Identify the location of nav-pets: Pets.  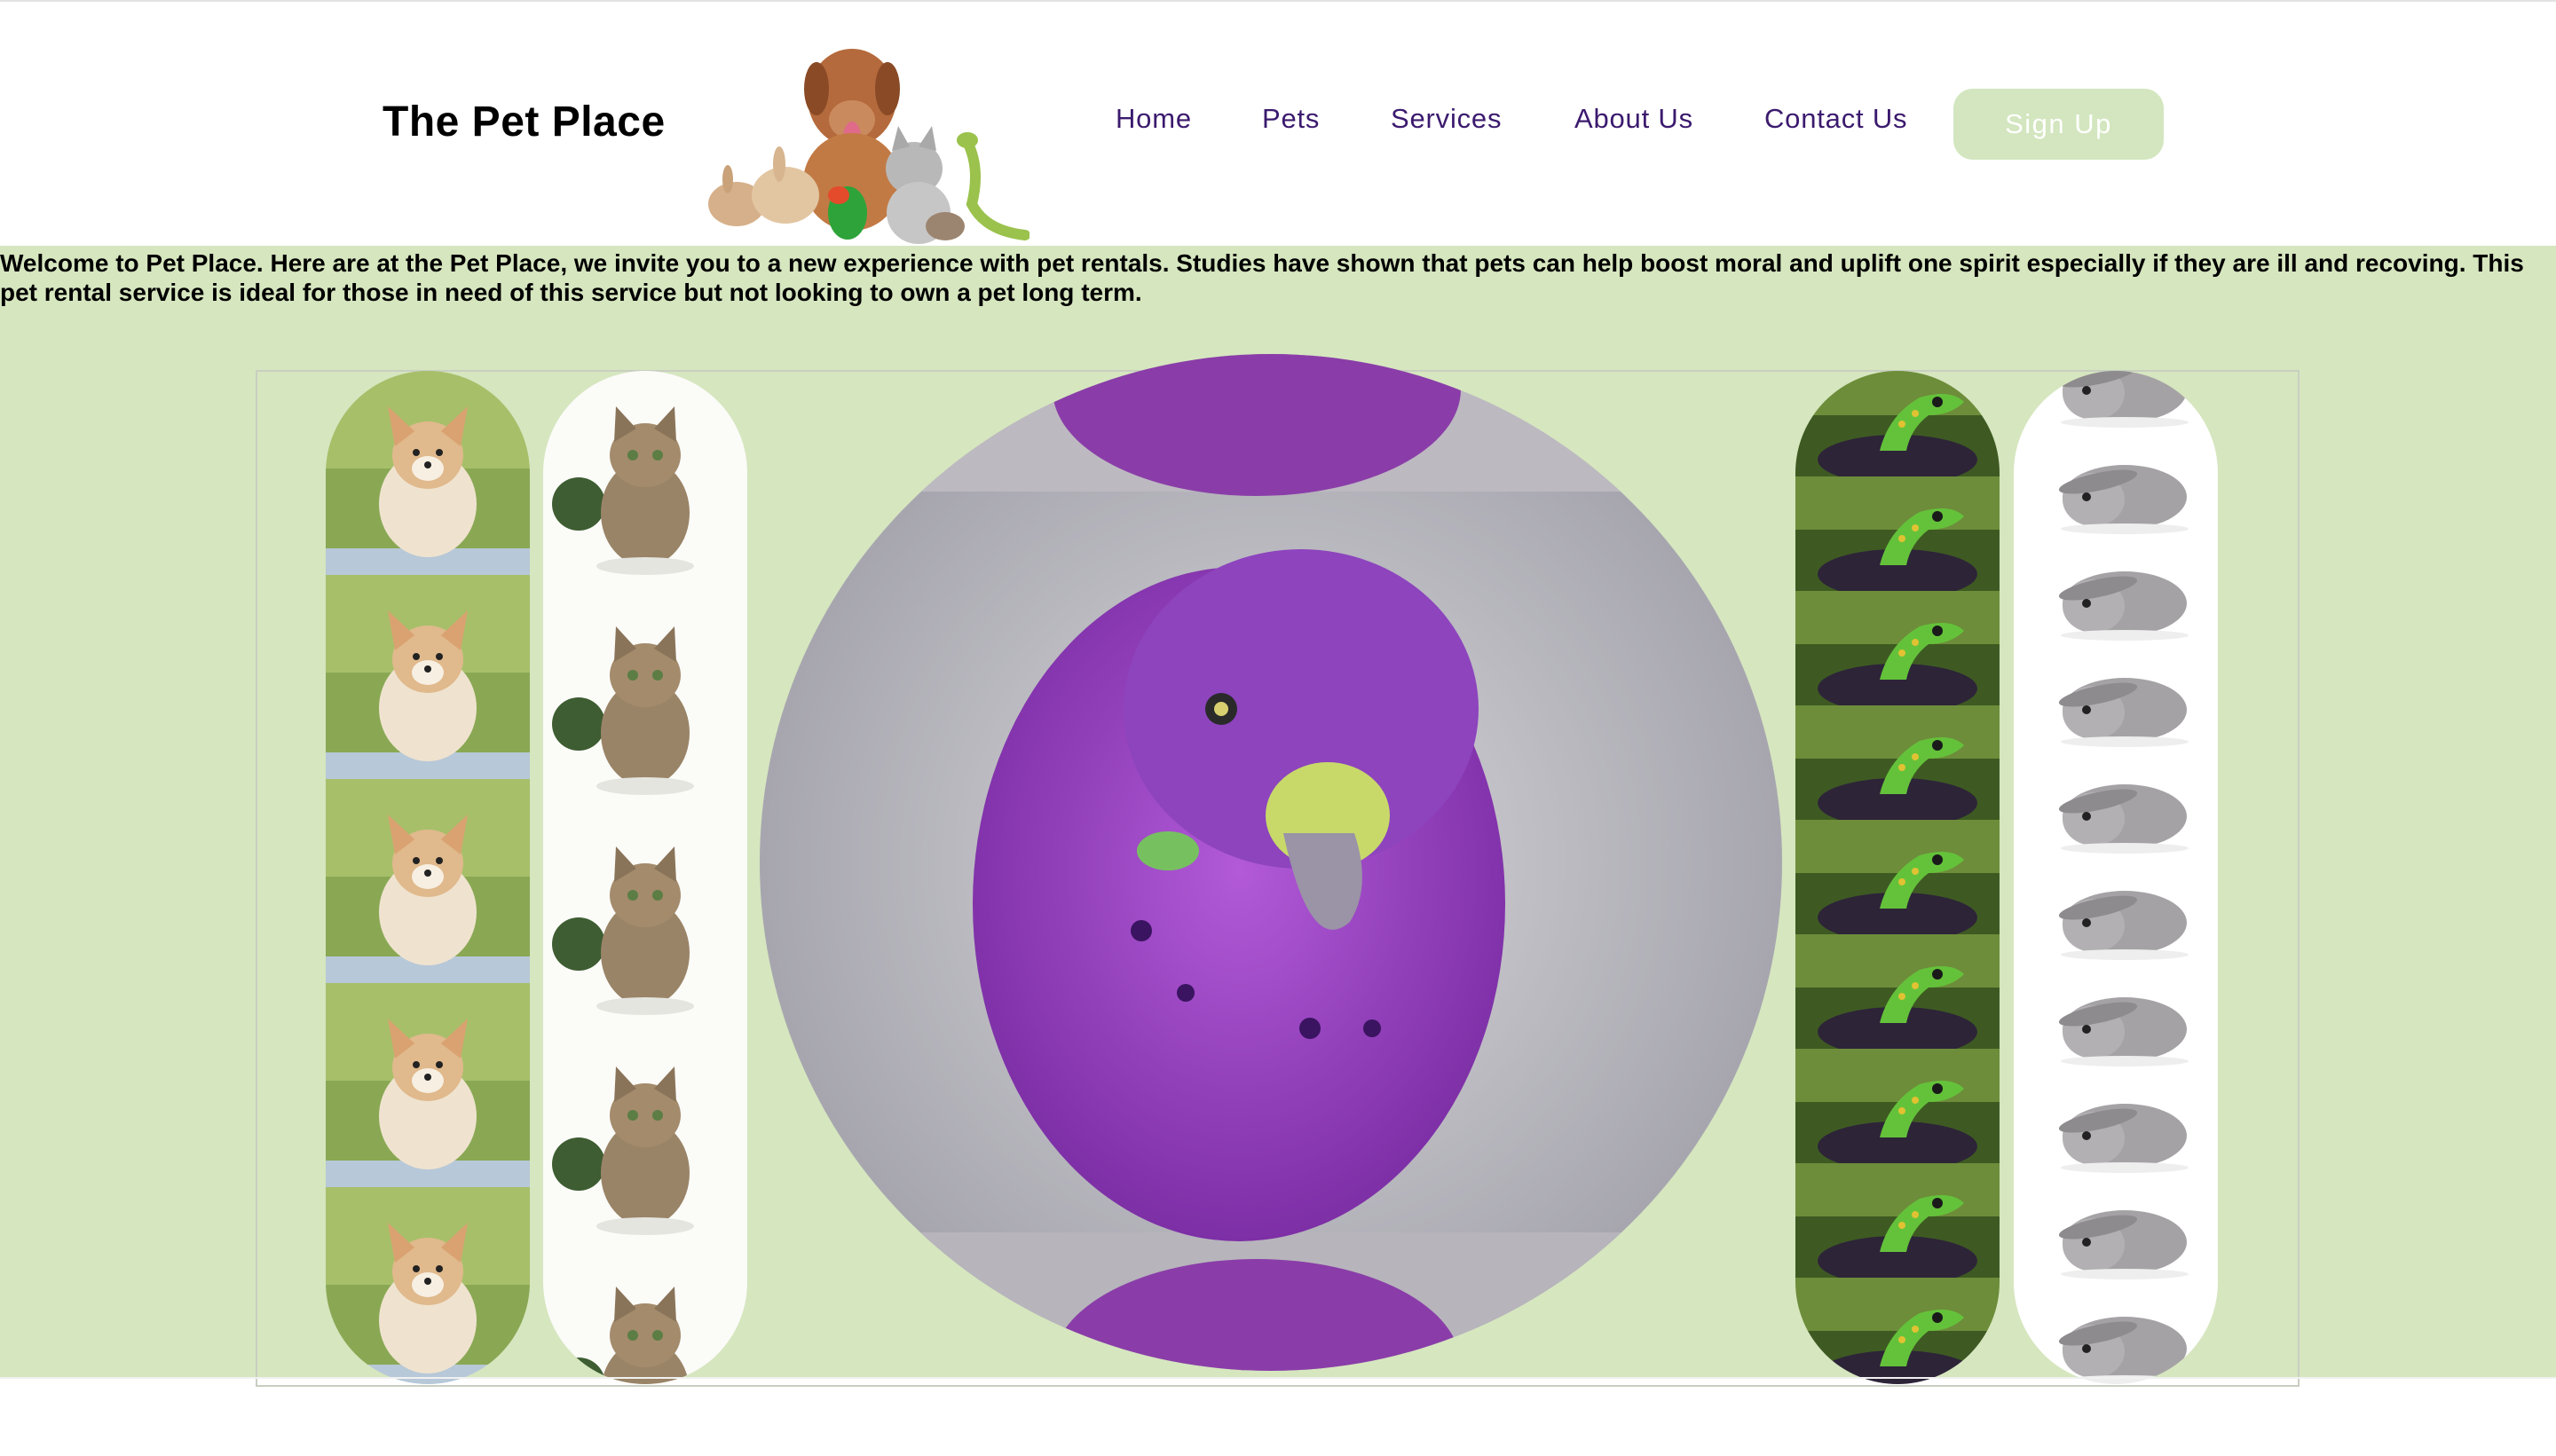
(1291, 119).